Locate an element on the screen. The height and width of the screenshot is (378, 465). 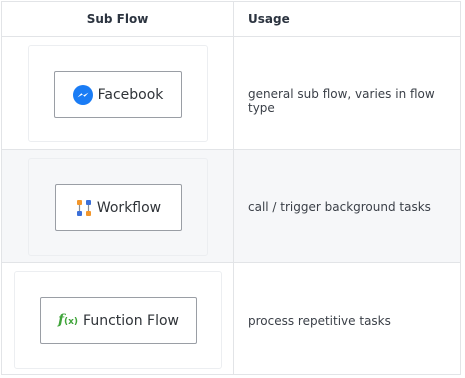
usage-text: call / trigger background tasks is located at coordinates (339, 207).